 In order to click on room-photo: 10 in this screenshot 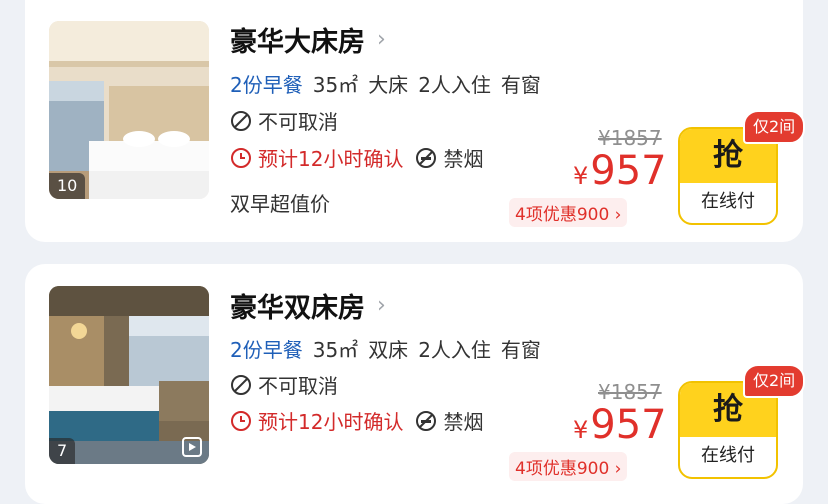, I will do `click(129, 110)`.